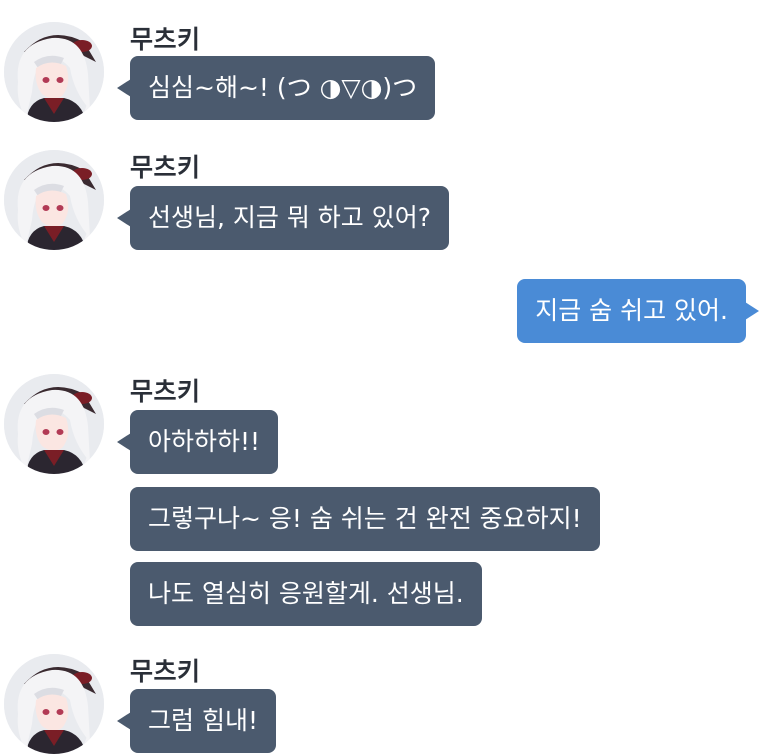 The height and width of the screenshot is (754, 768). What do you see at coordinates (631, 310) in the screenshot?
I see `message-text: 지금 숨 쉬고 있어.` at bounding box center [631, 310].